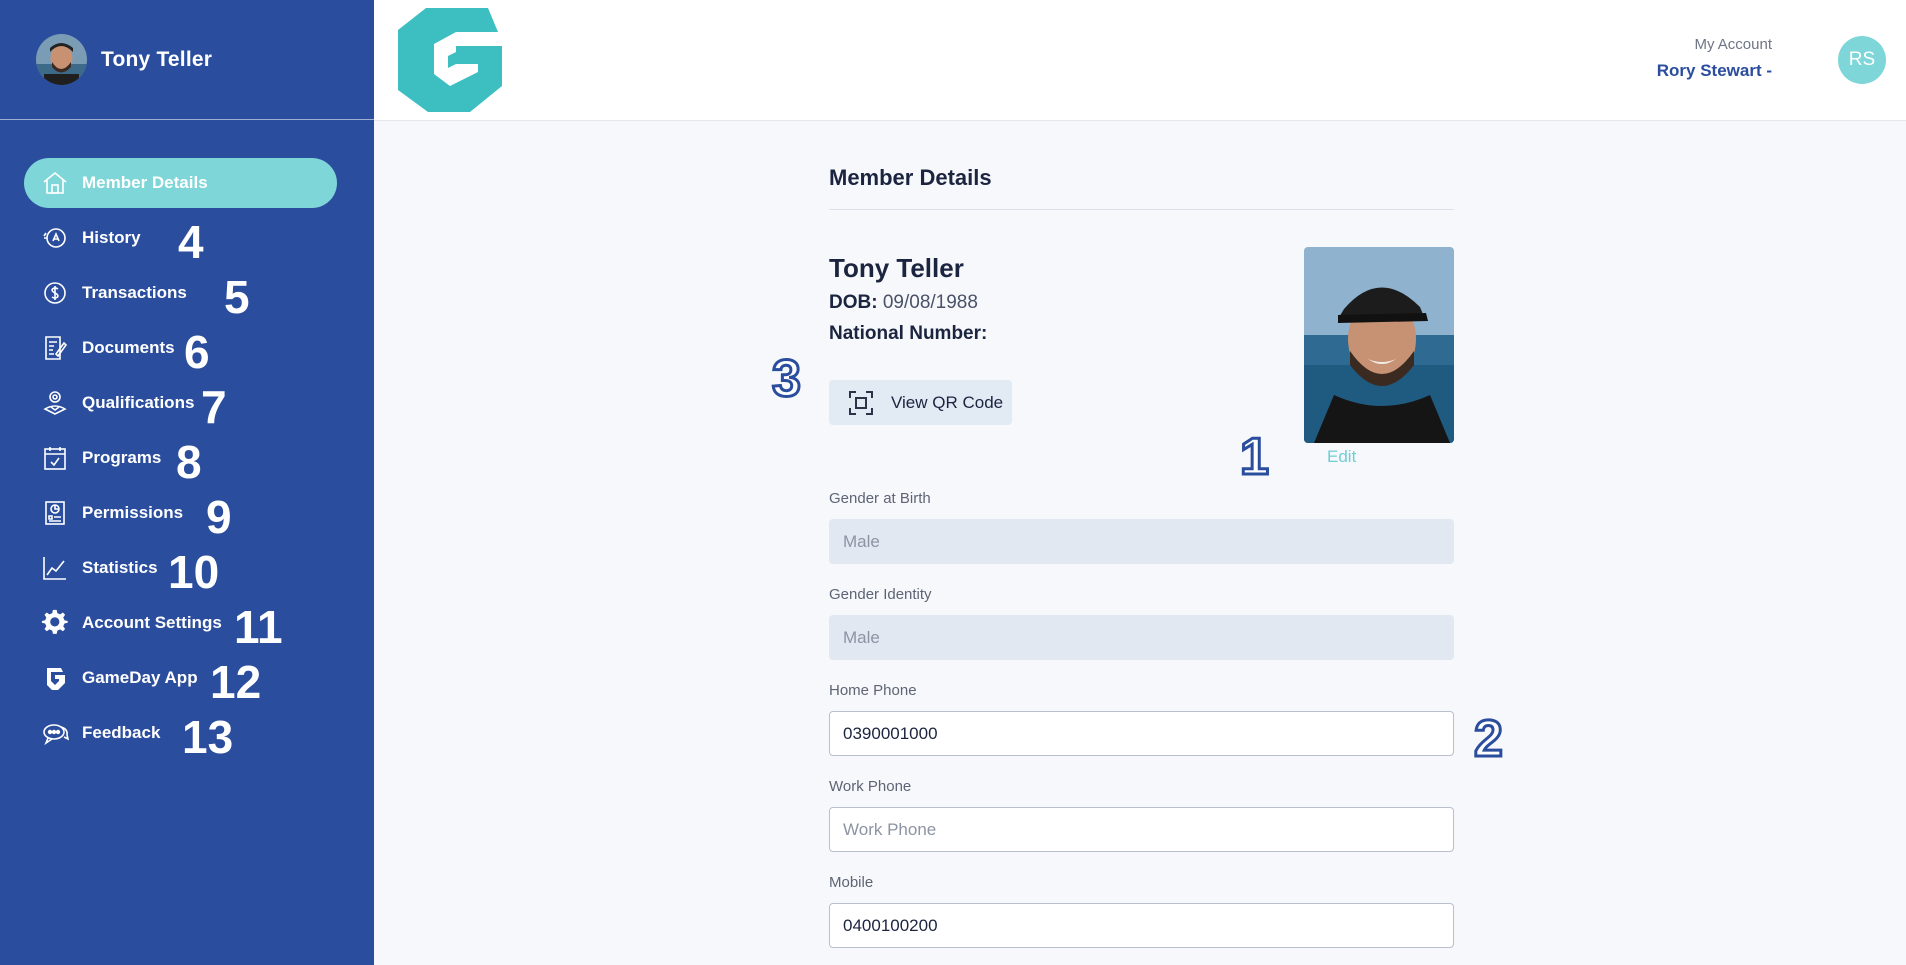 This screenshot has height=965, width=1906. Describe the element at coordinates (1489, 739) in the screenshot. I see `annotation-number-2: 2` at that location.